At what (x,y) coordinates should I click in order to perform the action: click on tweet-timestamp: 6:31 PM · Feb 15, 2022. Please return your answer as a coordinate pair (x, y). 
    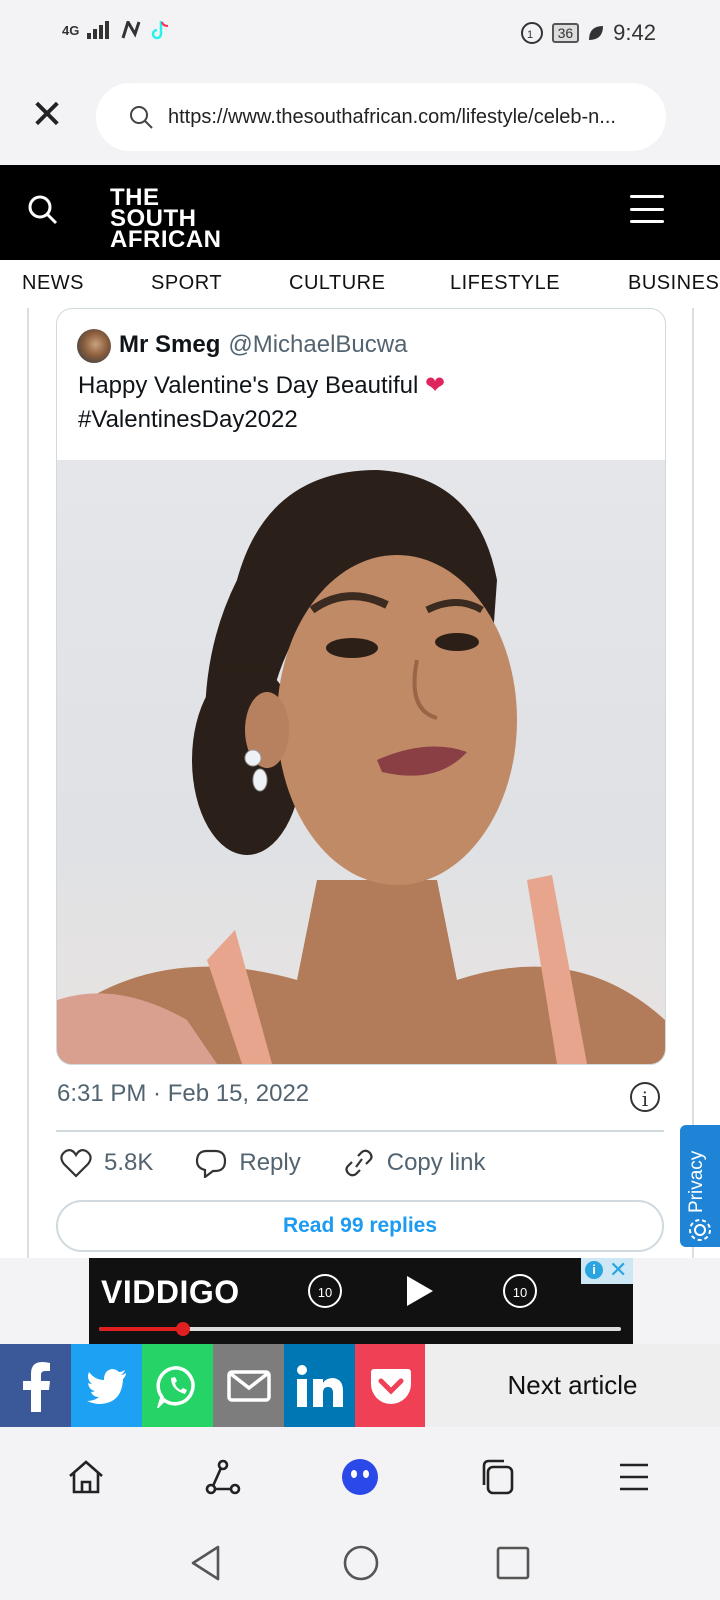
    Looking at the image, I should click on (183, 1094).